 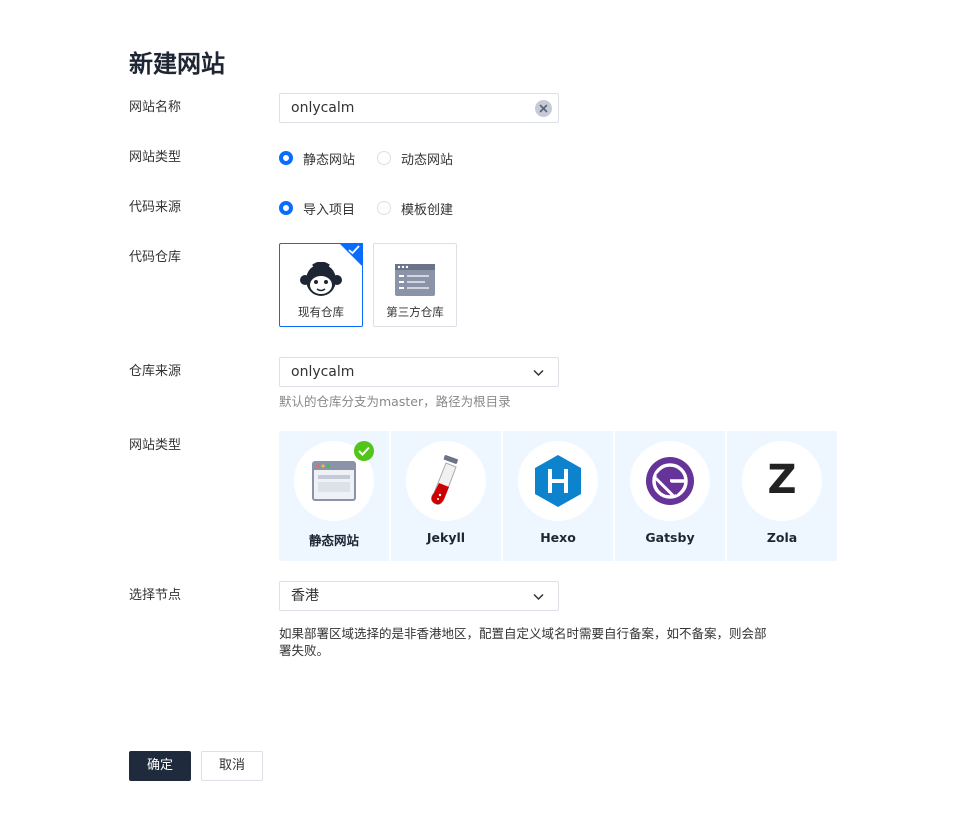 What do you see at coordinates (364, 451) in the screenshot?
I see `check-circle-icon` at bounding box center [364, 451].